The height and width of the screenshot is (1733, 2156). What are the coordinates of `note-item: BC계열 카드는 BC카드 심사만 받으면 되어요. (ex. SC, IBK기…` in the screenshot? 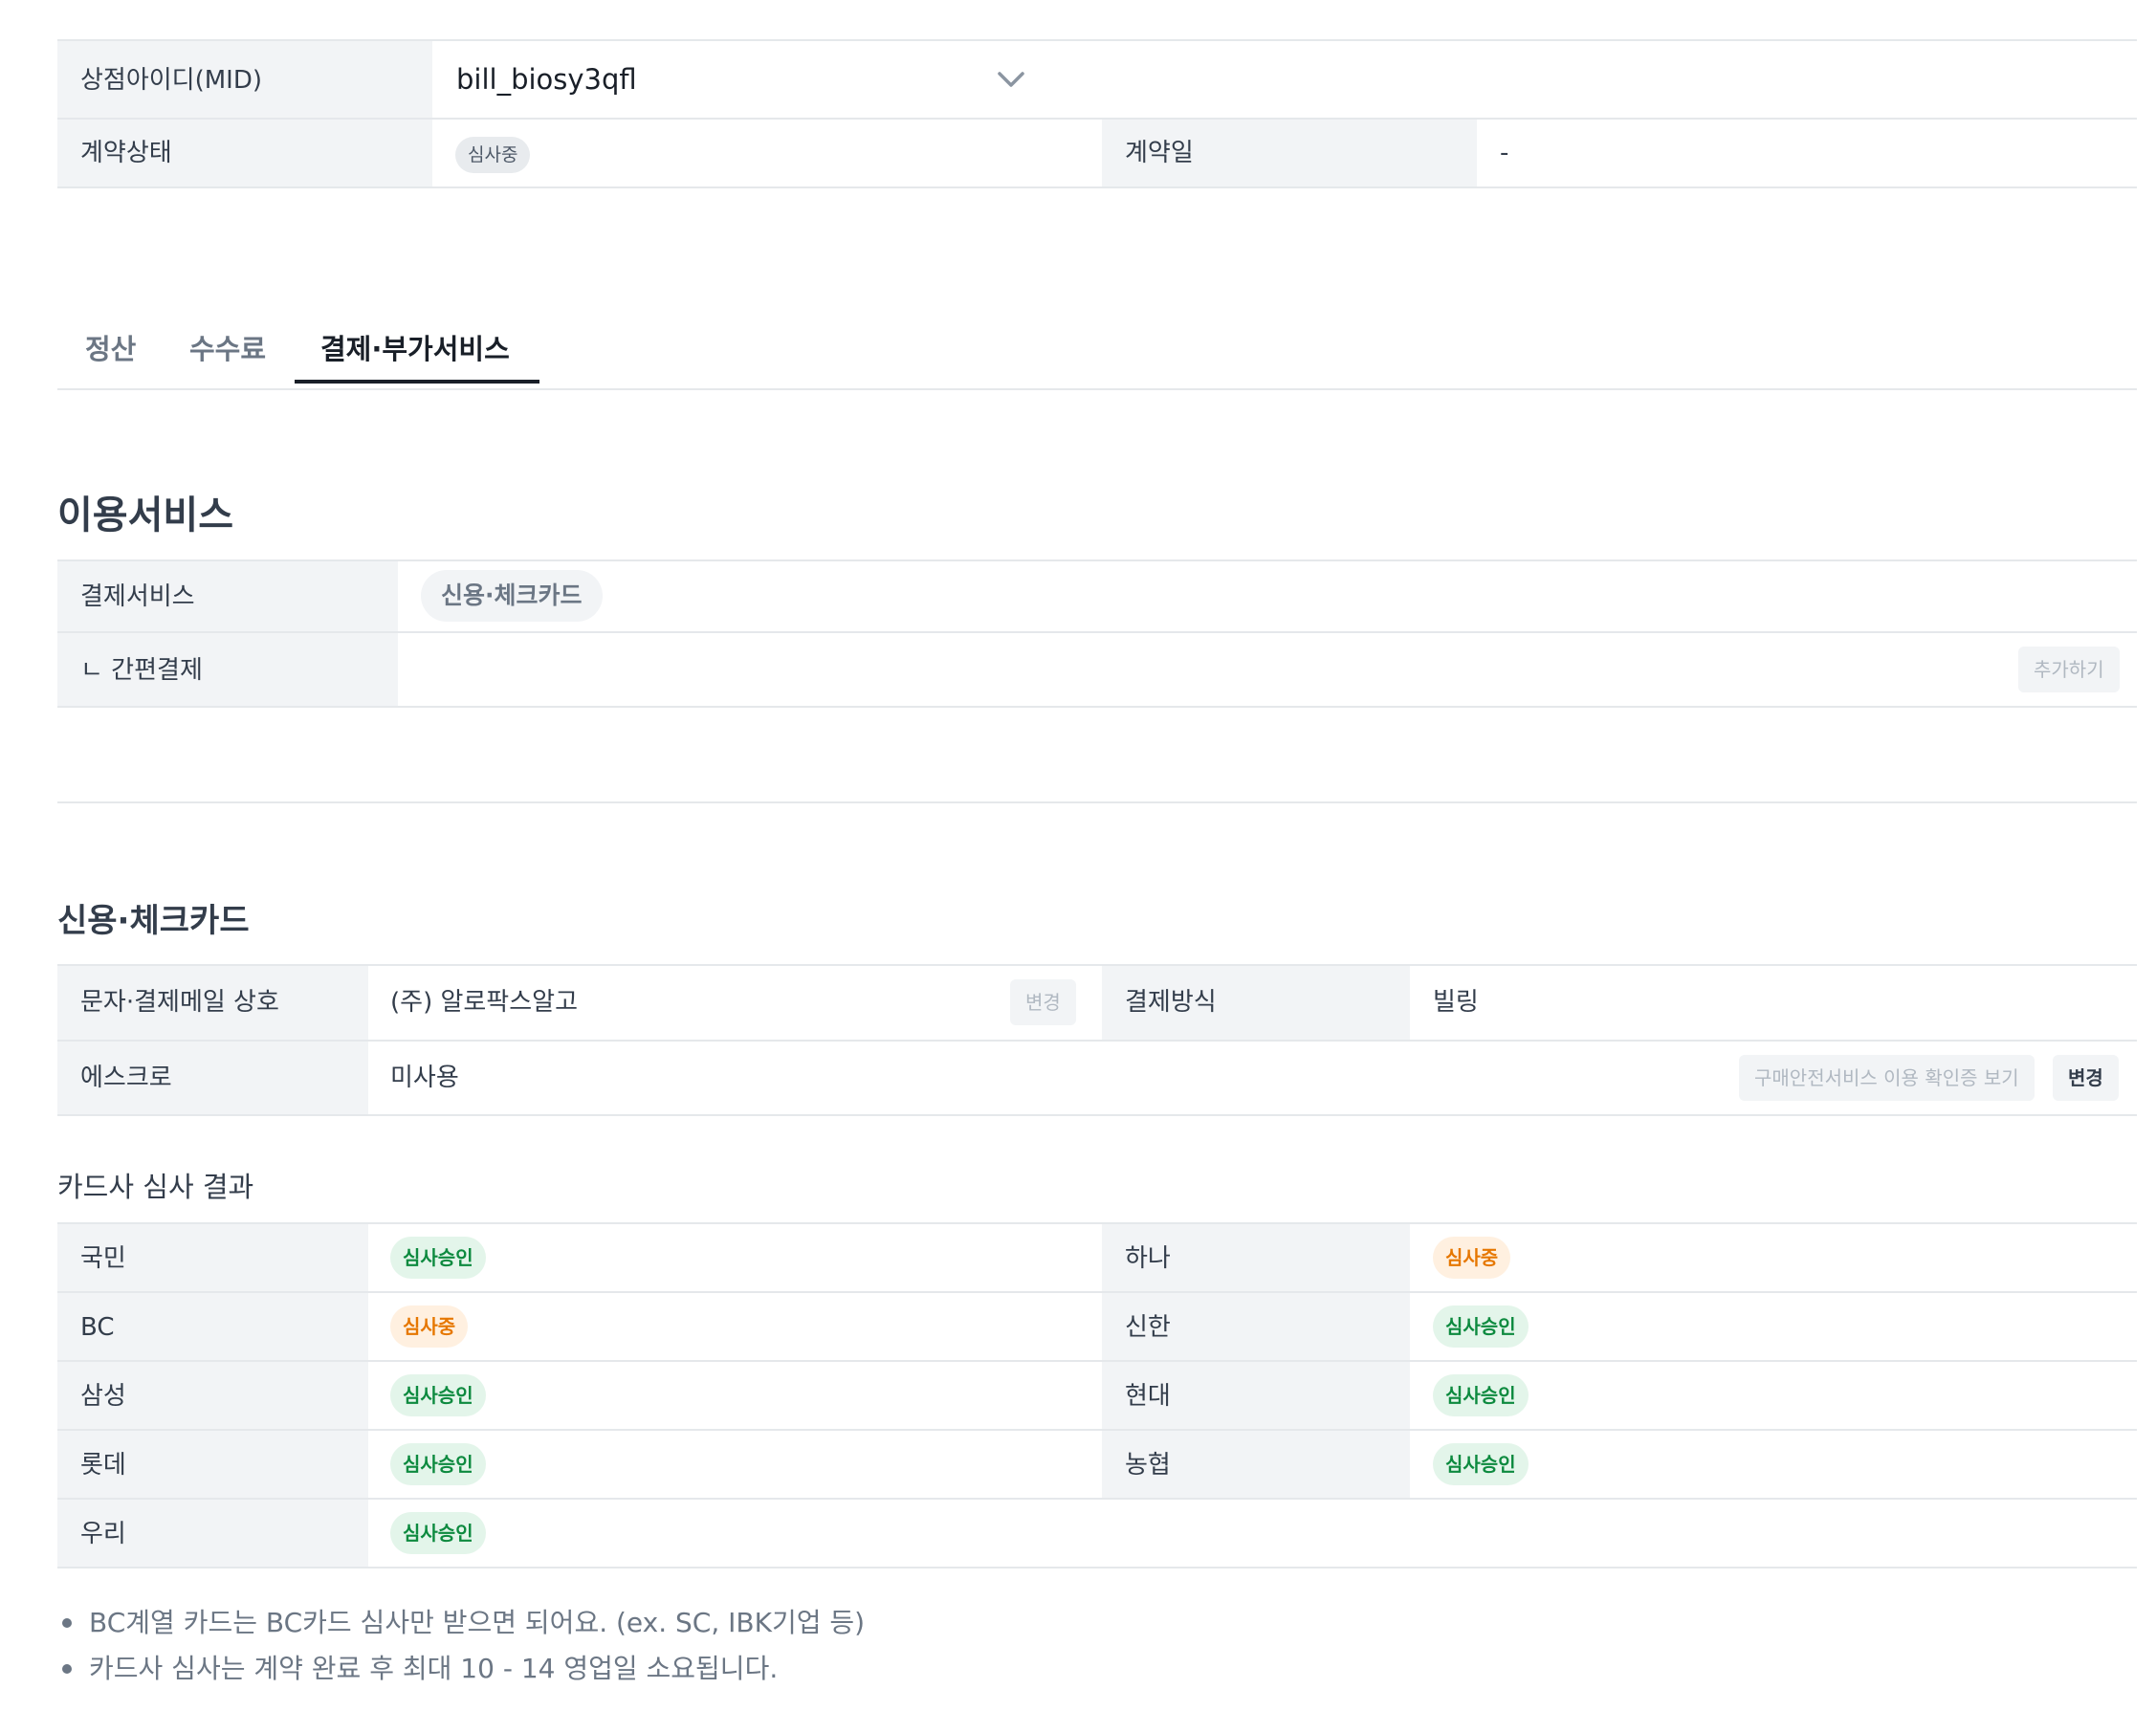 It's located at (477, 1623).